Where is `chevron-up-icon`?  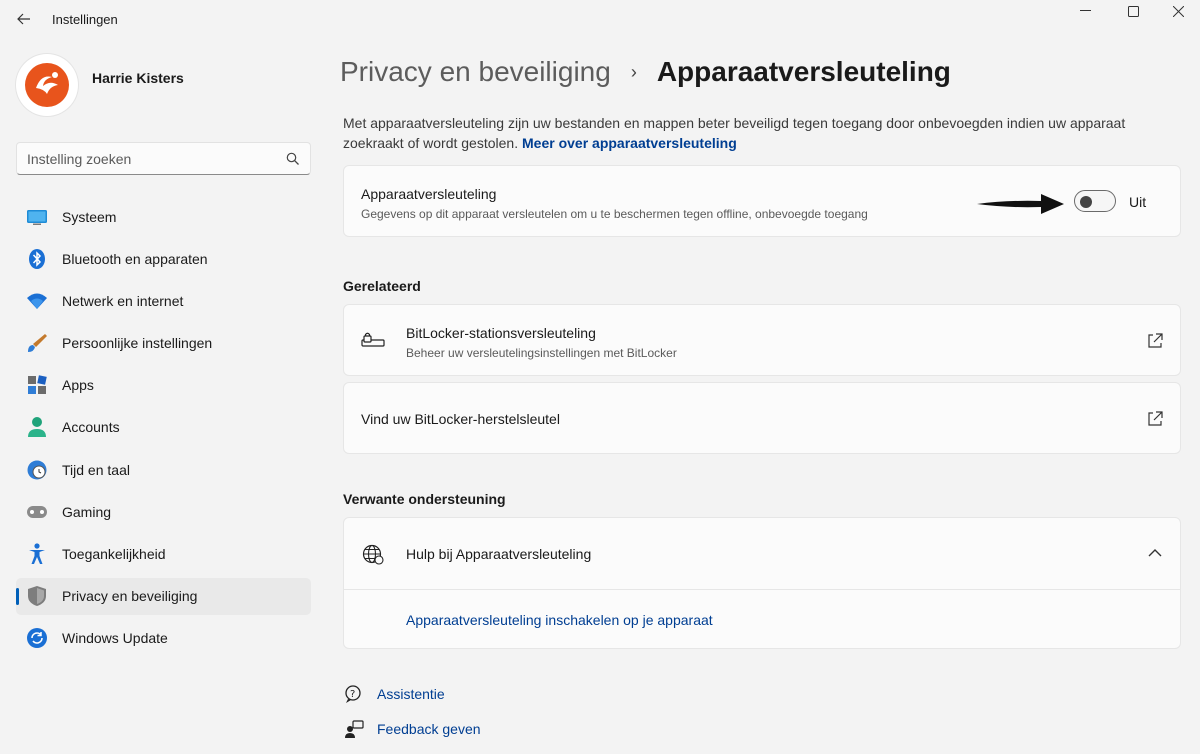
chevron-up-icon is located at coordinates (1155, 553).